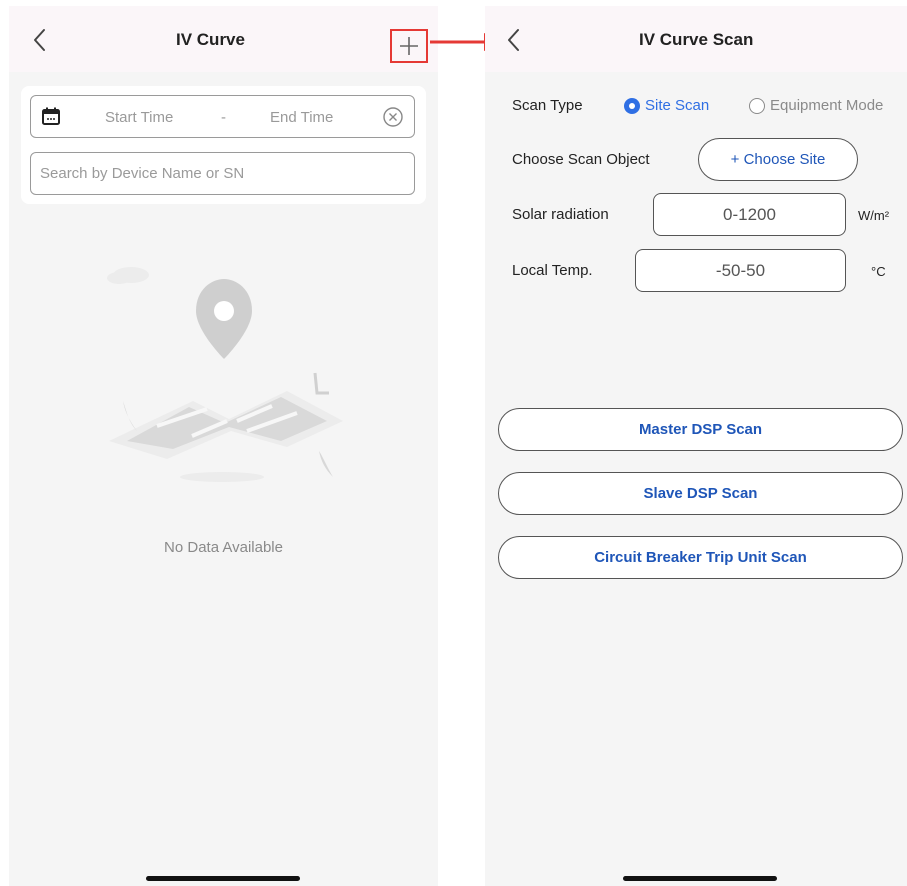 The height and width of the screenshot is (886, 907). I want to click on page-title: IV Curve Scan, so click(696, 39).